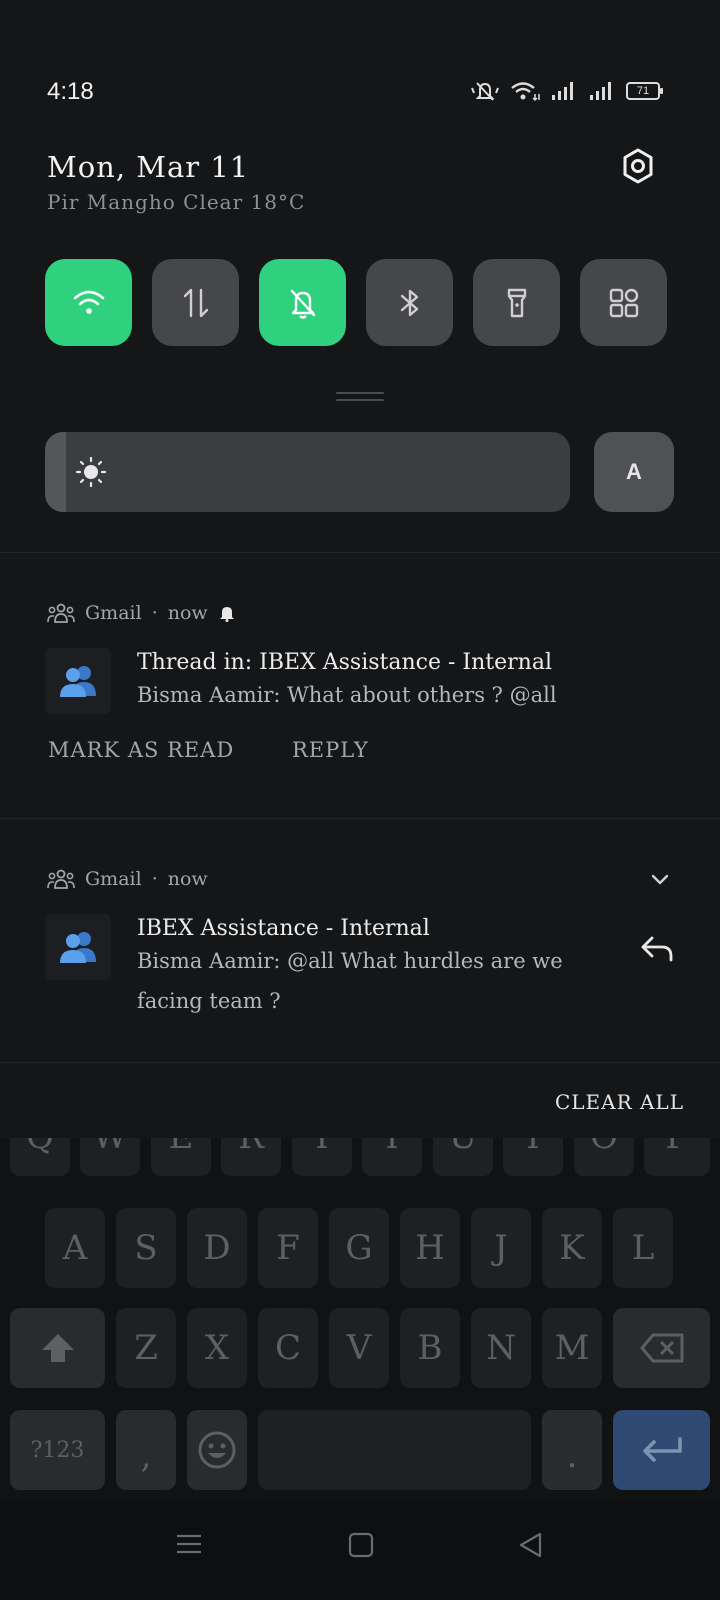  I want to click on key-j: J, so click(501, 1248).